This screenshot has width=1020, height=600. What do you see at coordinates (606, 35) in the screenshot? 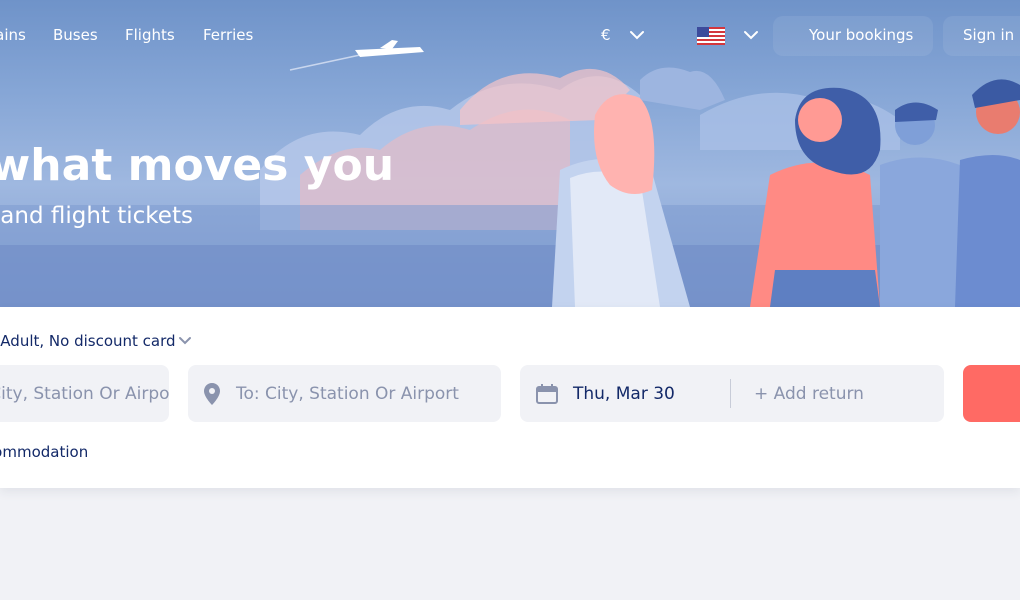
I see `currency-selector: €` at bounding box center [606, 35].